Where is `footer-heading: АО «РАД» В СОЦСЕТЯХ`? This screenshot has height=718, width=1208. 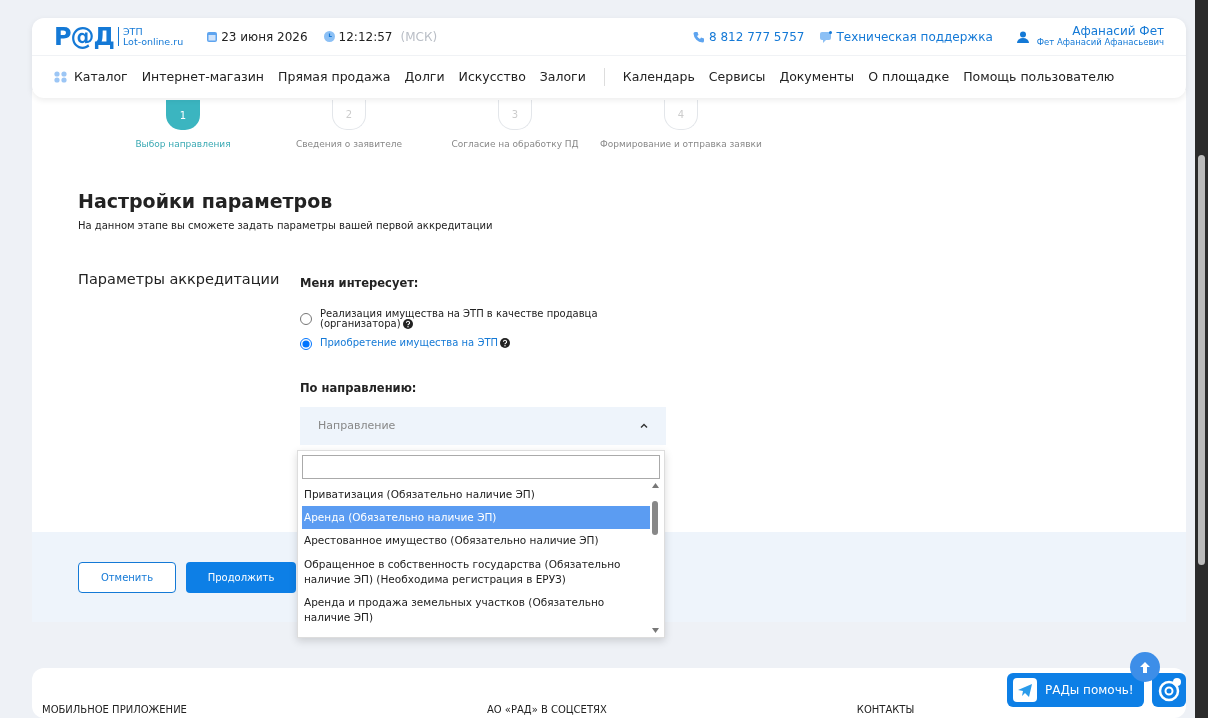
footer-heading: АО «РАД» В СОЦСЕТЯХ is located at coordinates (546, 710).